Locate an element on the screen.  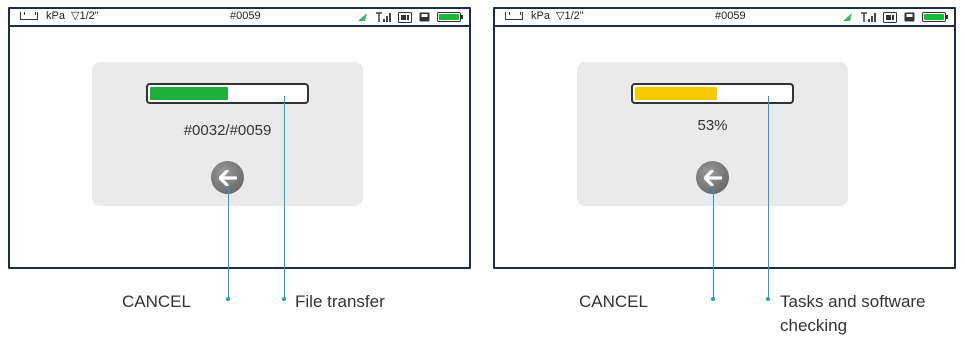
callout-line-right-cancel is located at coordinates (713, 243).